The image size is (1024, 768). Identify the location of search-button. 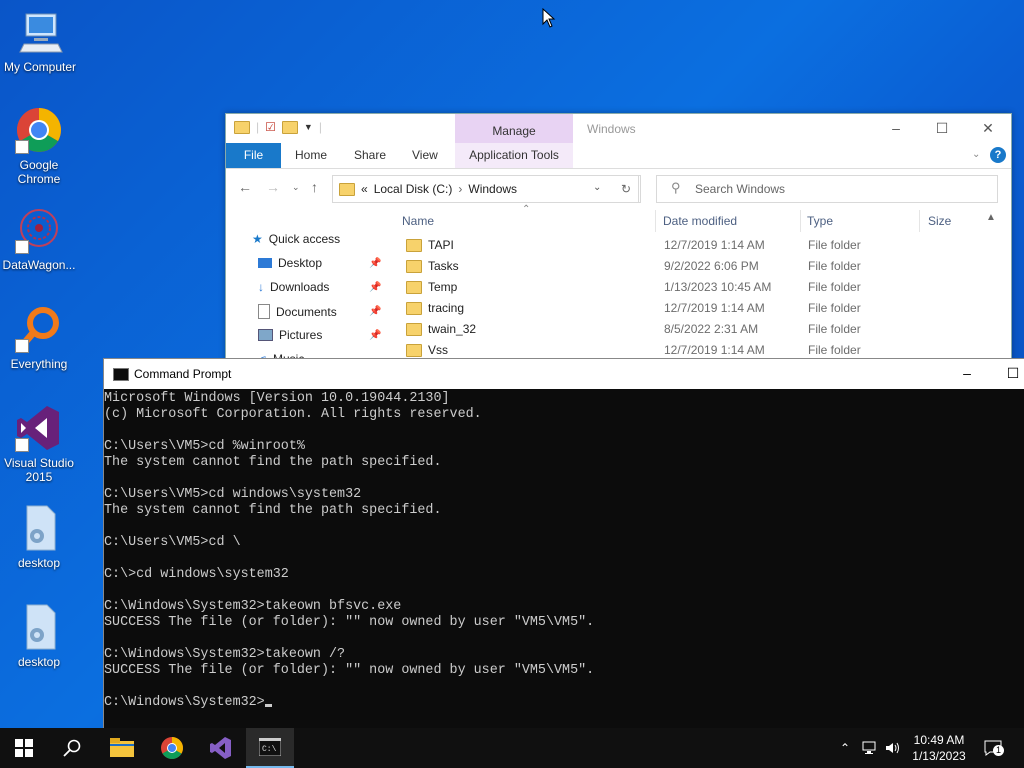
(72, 748).